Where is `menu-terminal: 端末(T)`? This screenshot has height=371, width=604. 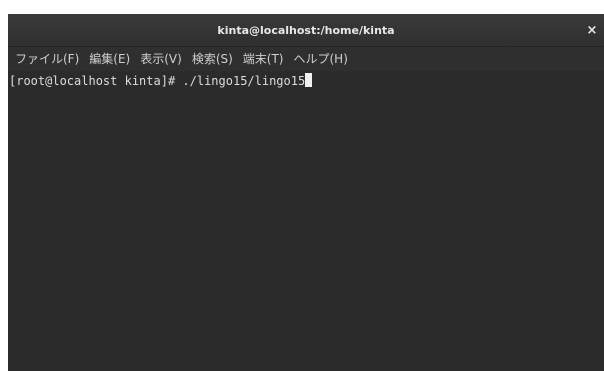 menu-terminal: 端末(T) is located at coordinates (263, 59).